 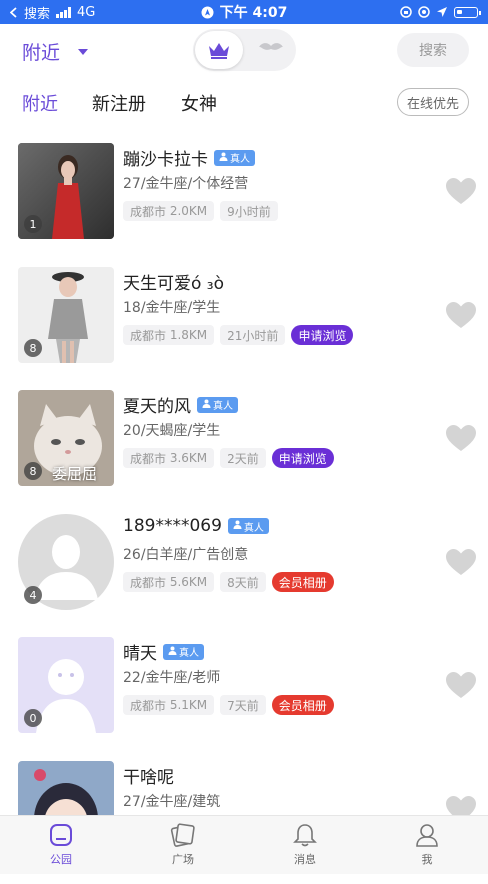 What do you see at coordinates (188, 582) in the screenshot?
I see `distance-text: 5.6KM` at bounding box center [188, 582].